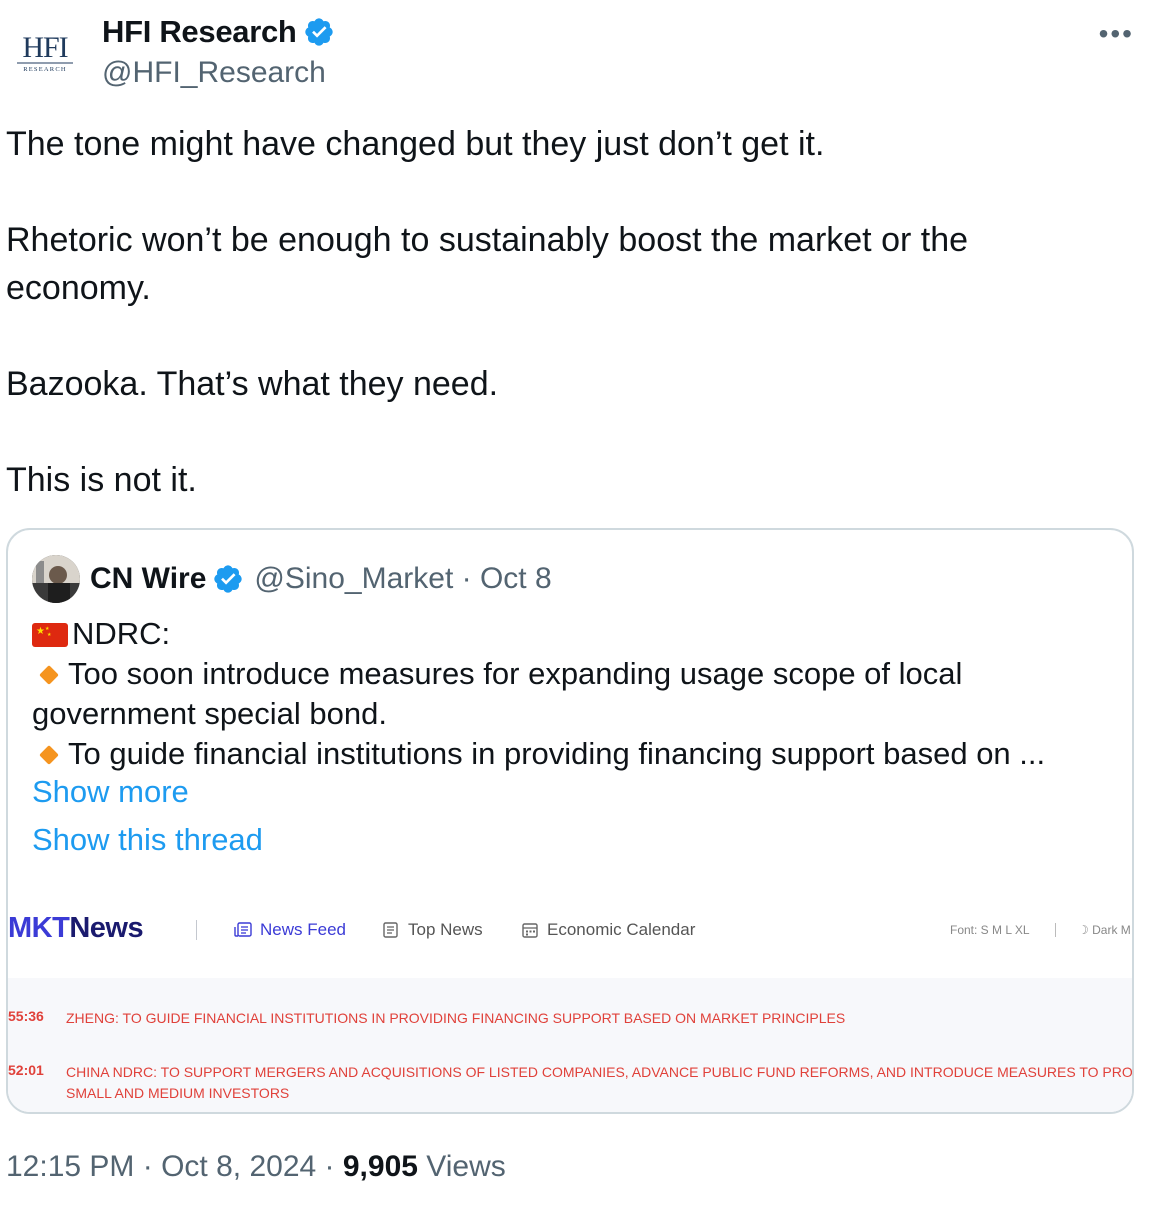  Describe the element at coordinates (199, 31) in the screenshot. I see `author-name-text: HFI Research` at that location.